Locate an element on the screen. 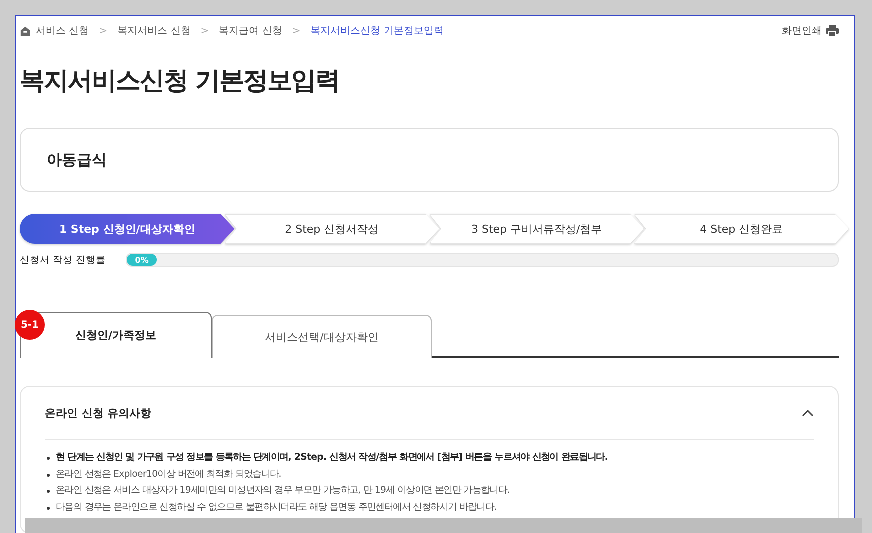 The image size is (872, 533). tab: 서비스선택/대상자확인 is located at coordinates (322, 336).